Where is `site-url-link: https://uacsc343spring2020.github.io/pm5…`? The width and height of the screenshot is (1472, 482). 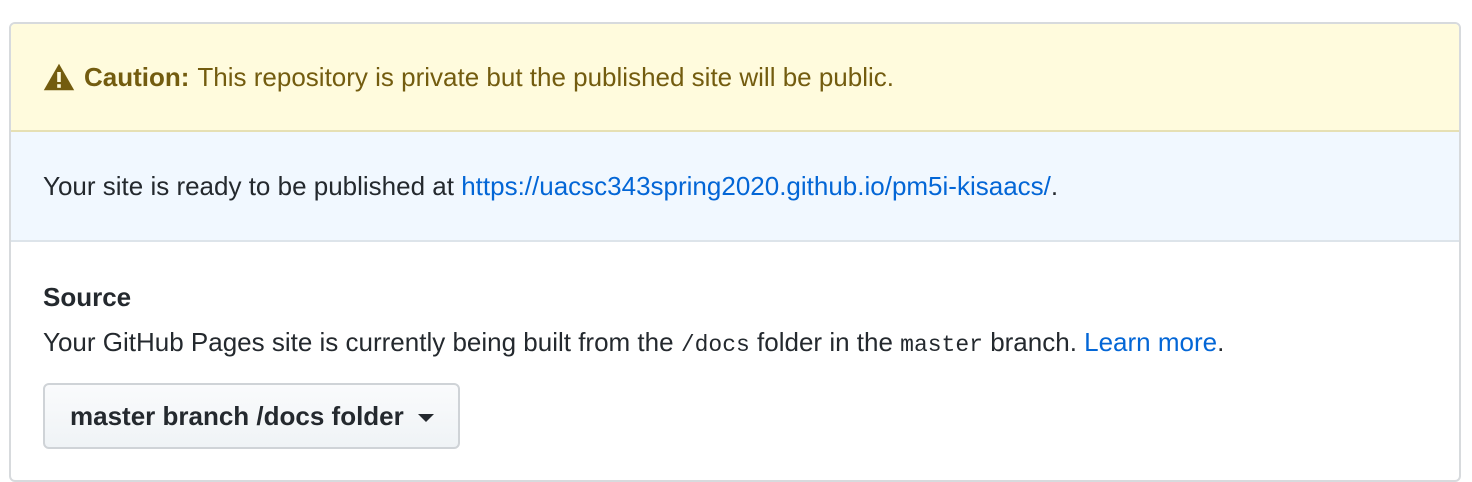 site-url-link: https://uacsc343spring2020.github.io/pm5… is located at coordinates (756, 186).